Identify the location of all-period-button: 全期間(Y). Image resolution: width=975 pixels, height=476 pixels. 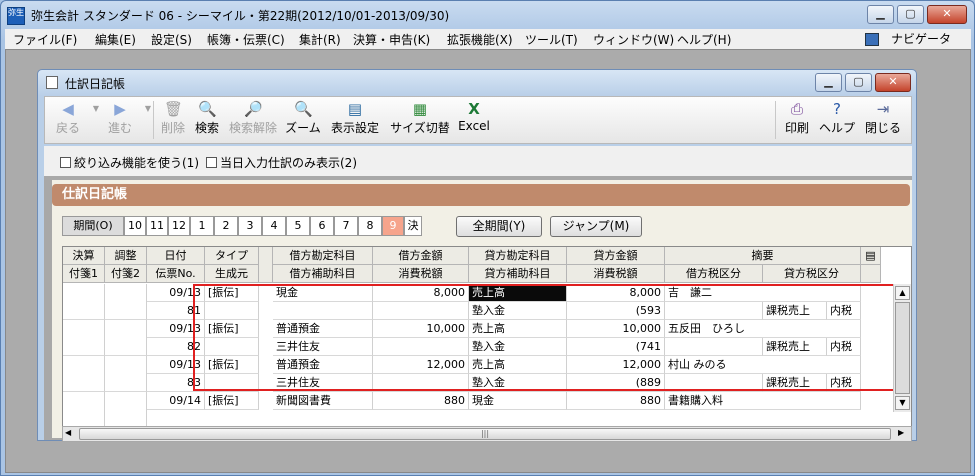
(499, 226).